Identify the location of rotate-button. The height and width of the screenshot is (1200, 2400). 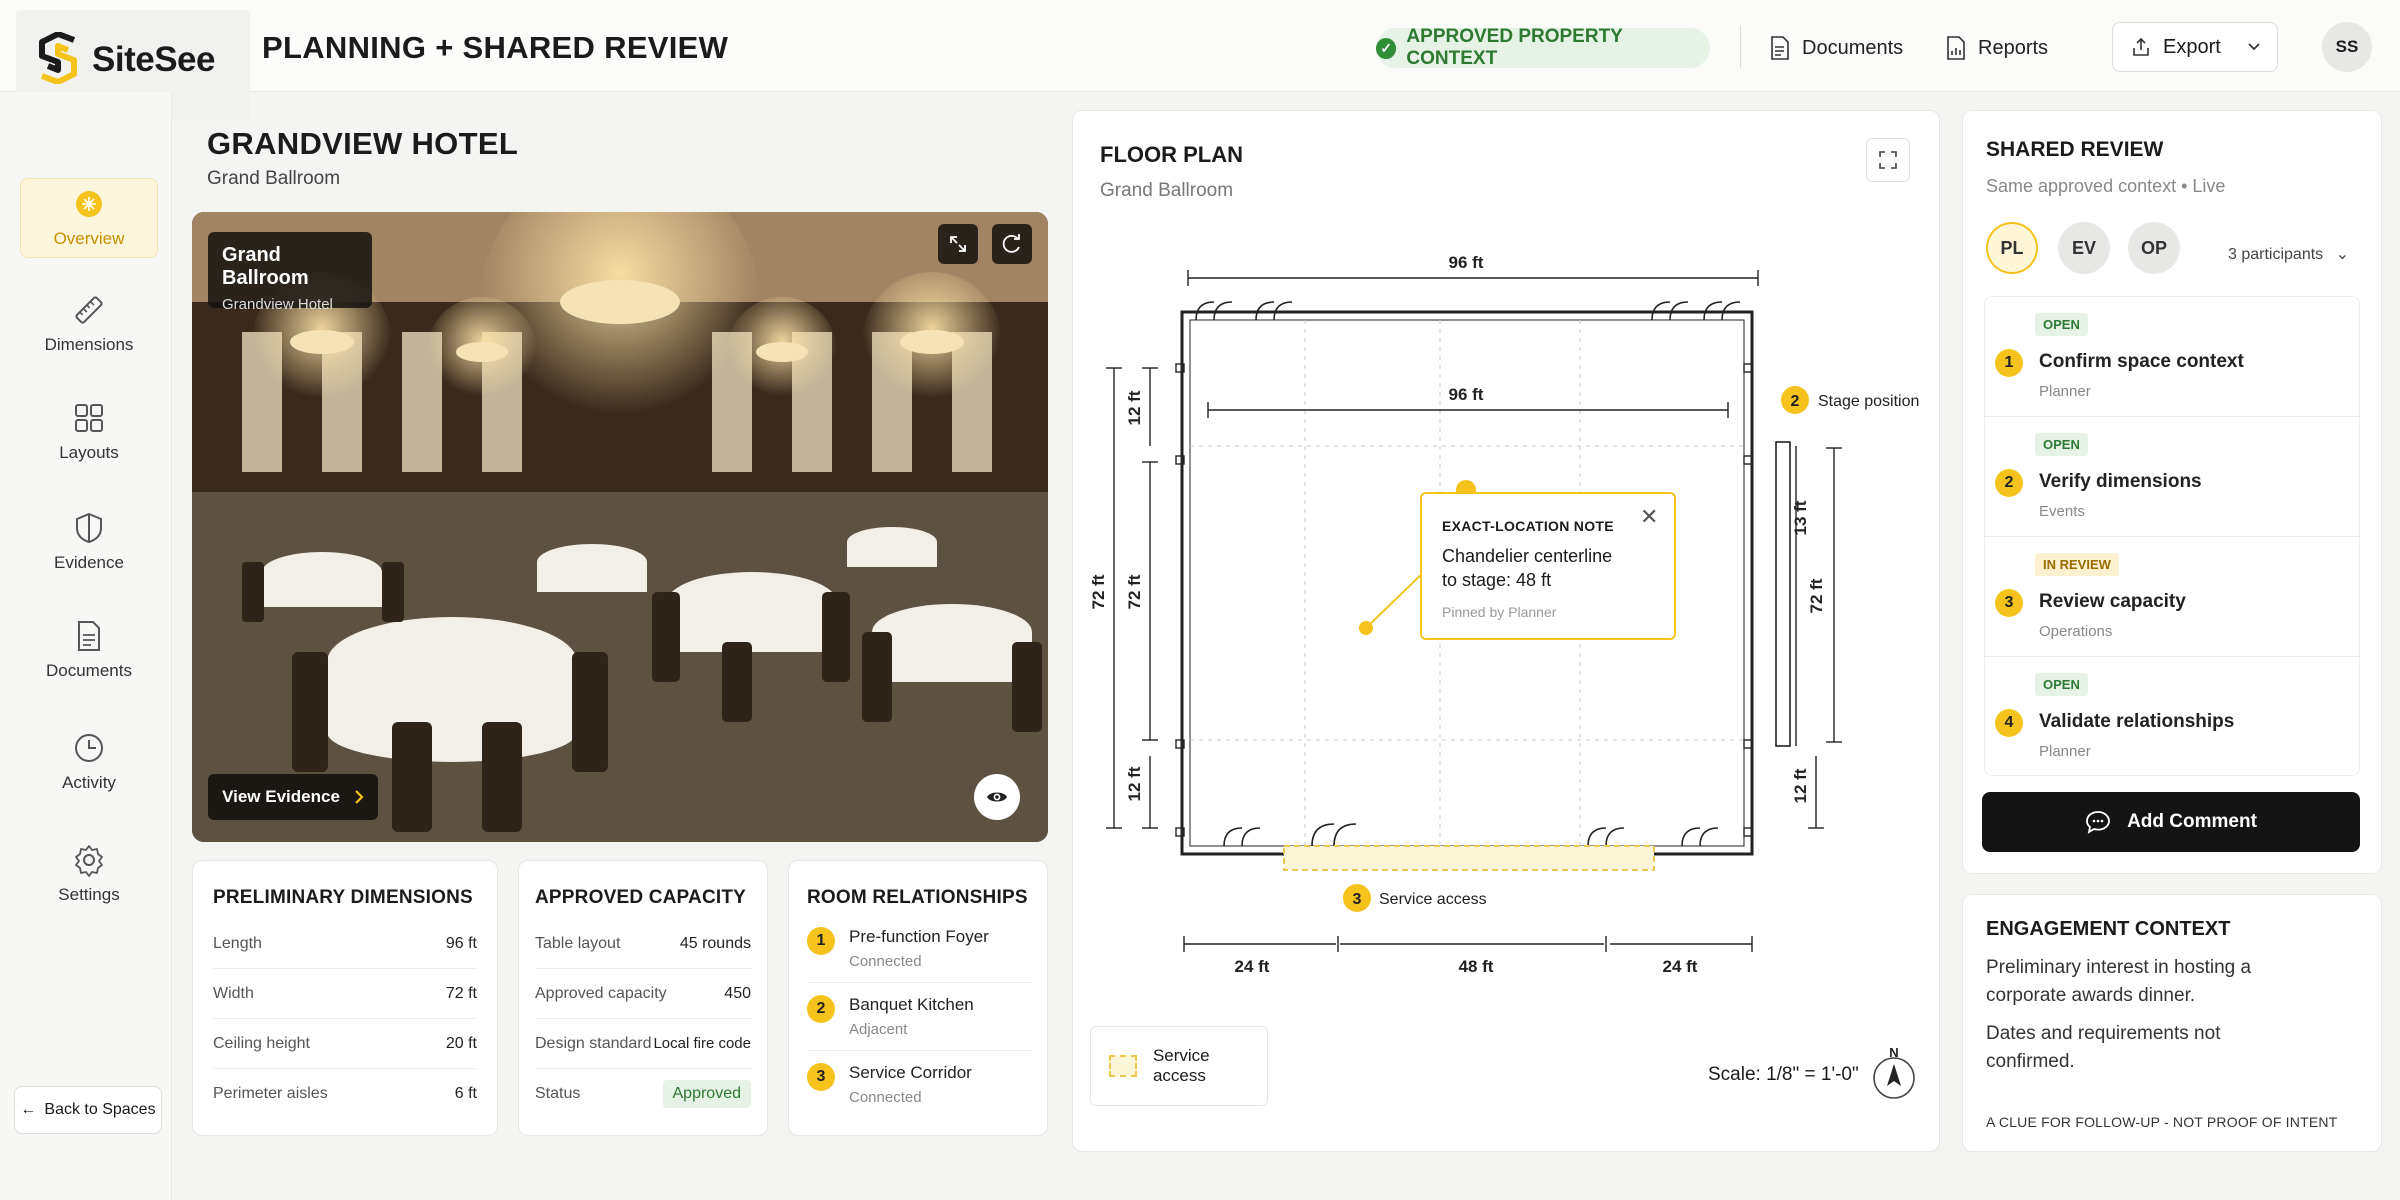
(1012, 244).